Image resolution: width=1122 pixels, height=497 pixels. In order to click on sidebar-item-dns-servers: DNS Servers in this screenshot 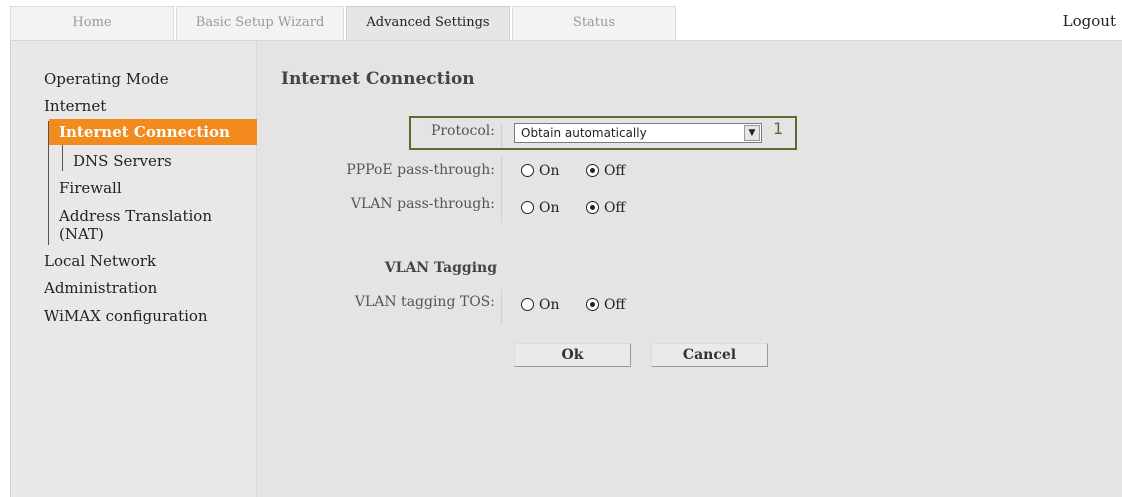, I will do `click(122, 161)`.